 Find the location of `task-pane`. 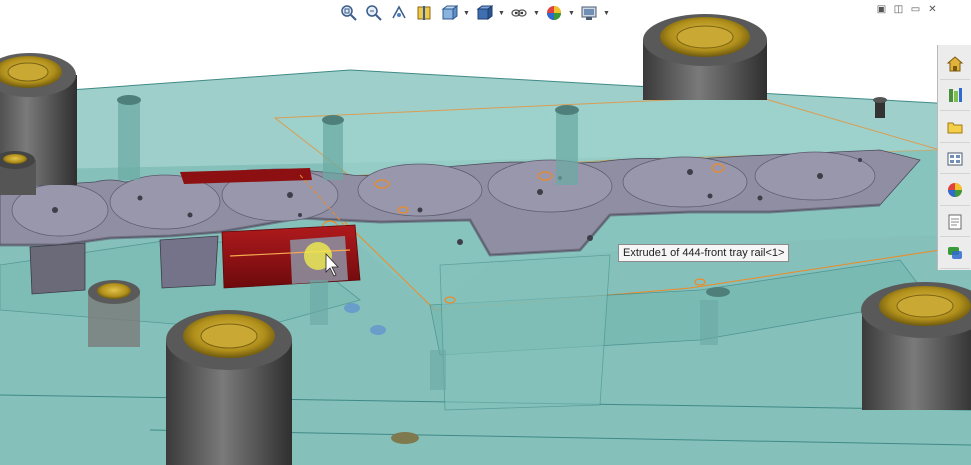

task-pane is located at coordinates (954, 157).